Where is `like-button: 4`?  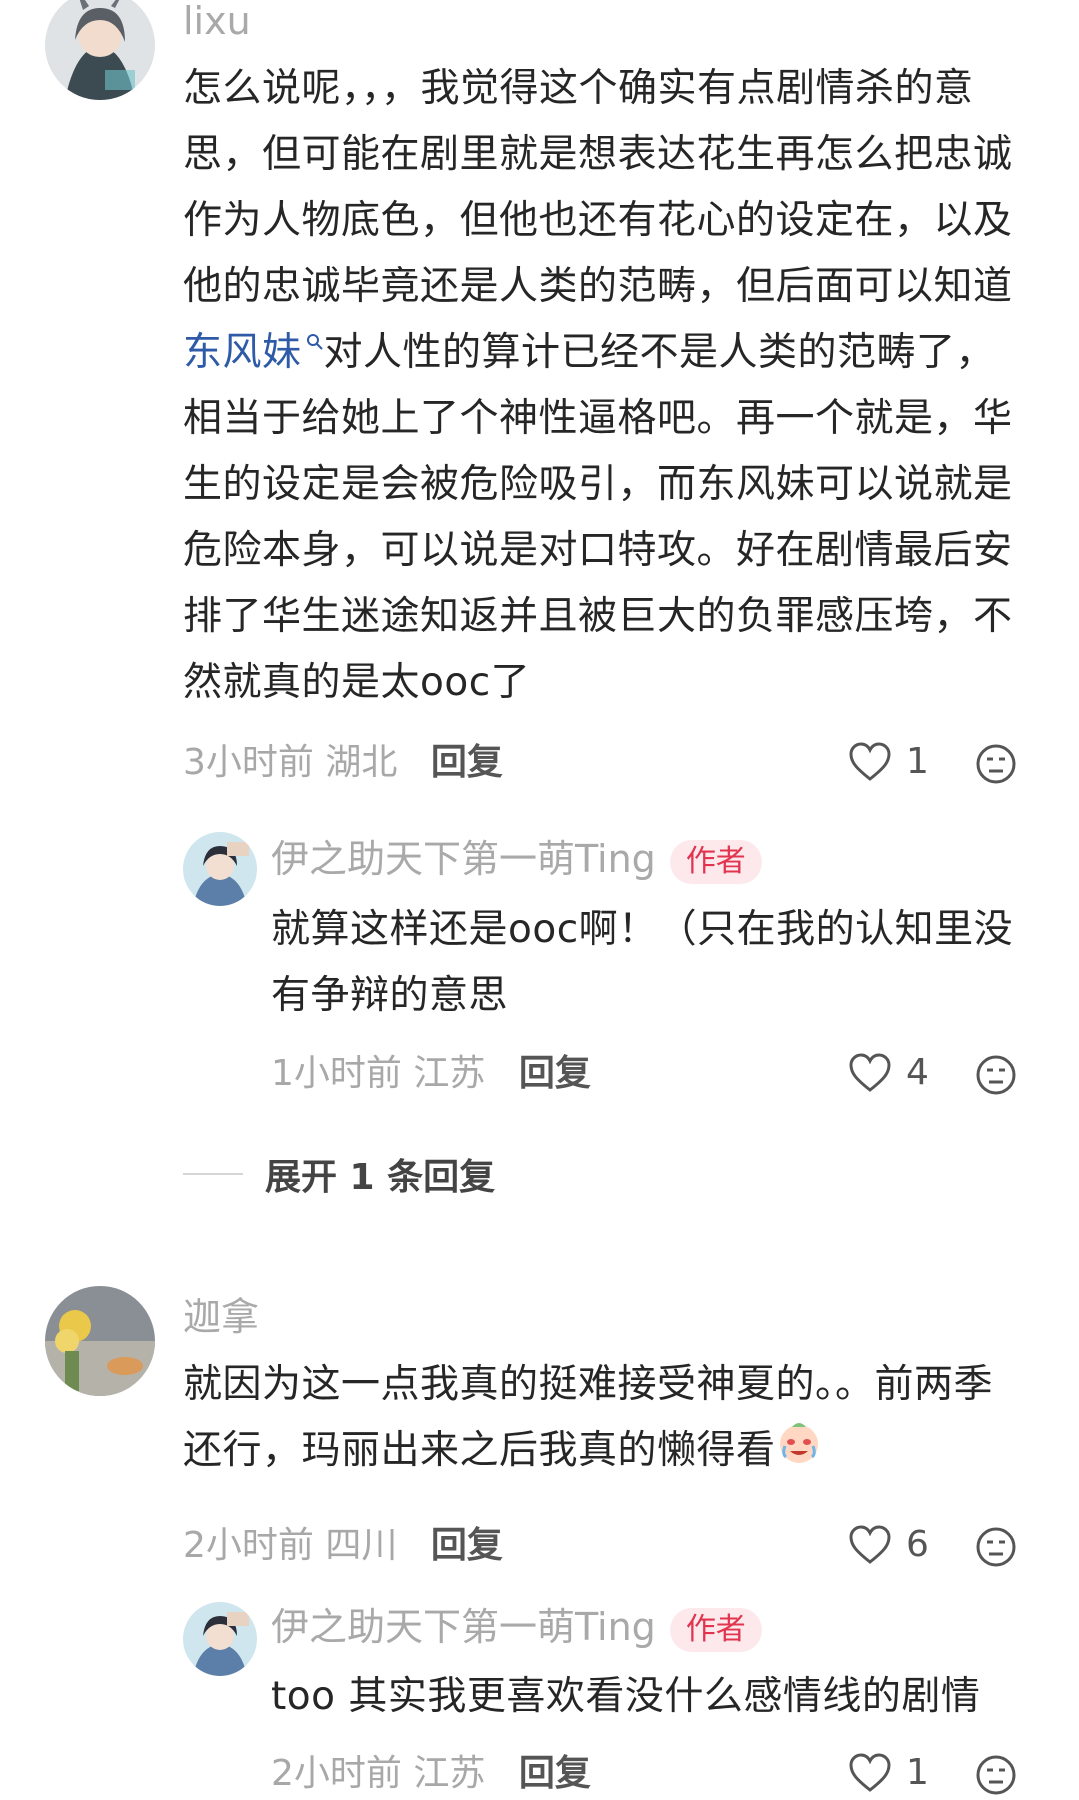
like-button: 4 is located at coordinates (888, 1072).